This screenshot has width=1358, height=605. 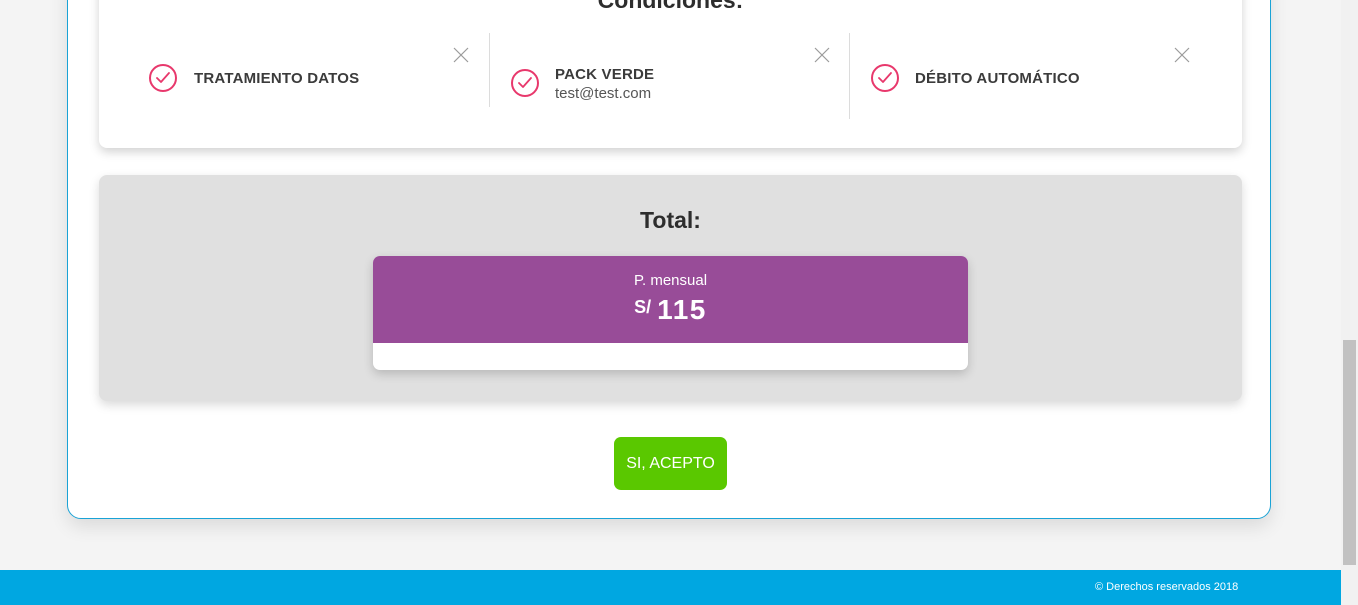 I want to click on price-header: P. mensual S/115, so click(x=670, y=299).